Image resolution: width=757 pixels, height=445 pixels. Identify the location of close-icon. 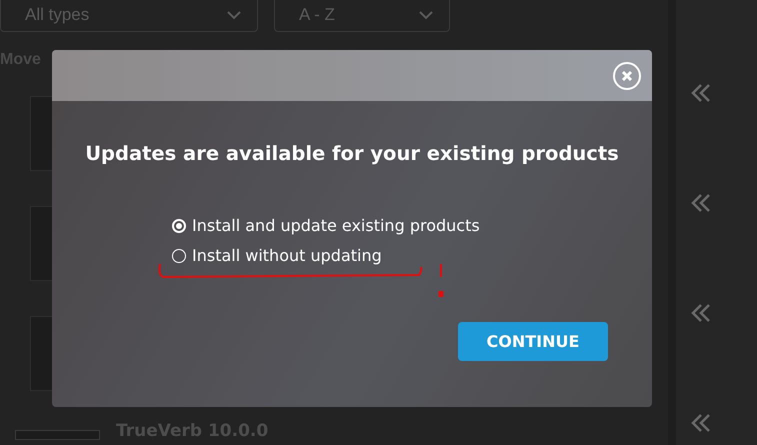
(627, 76).